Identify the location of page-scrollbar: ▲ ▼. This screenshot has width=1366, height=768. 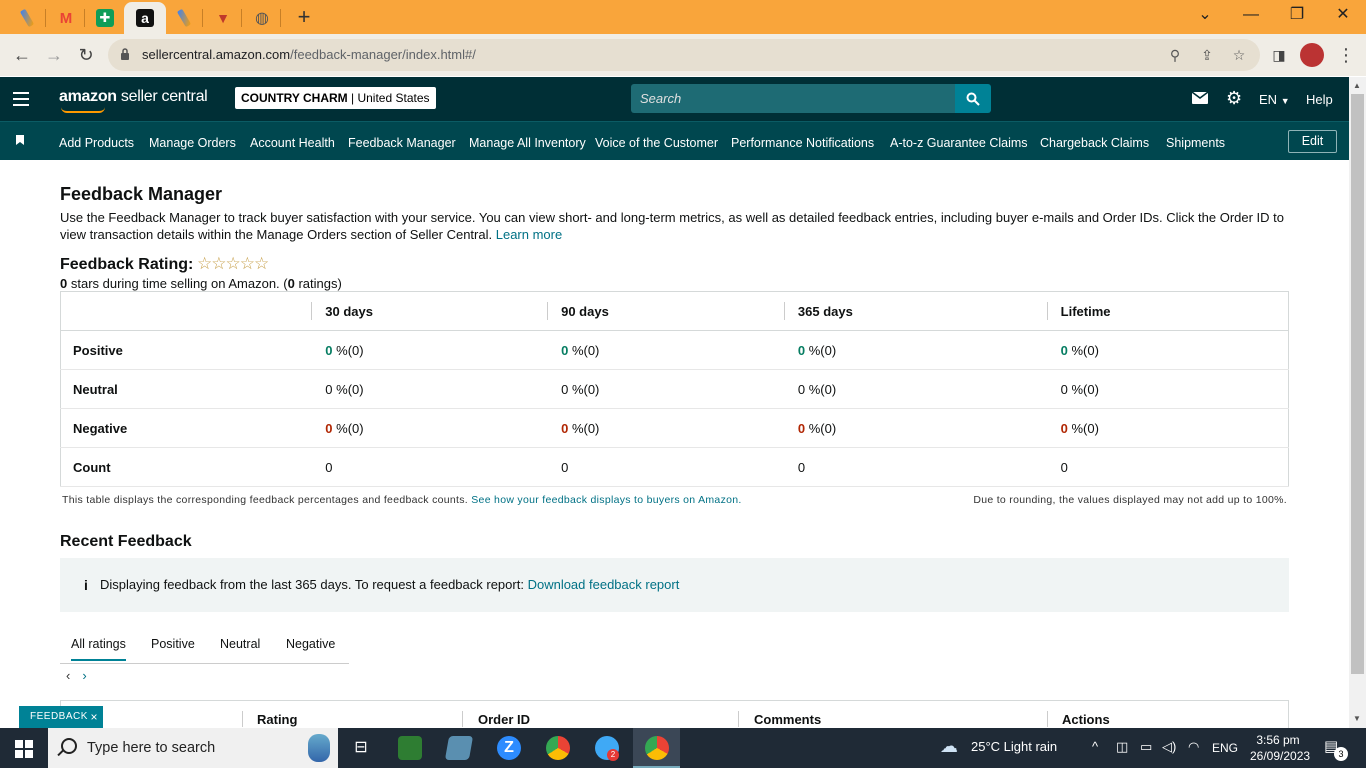
(1357, 402).